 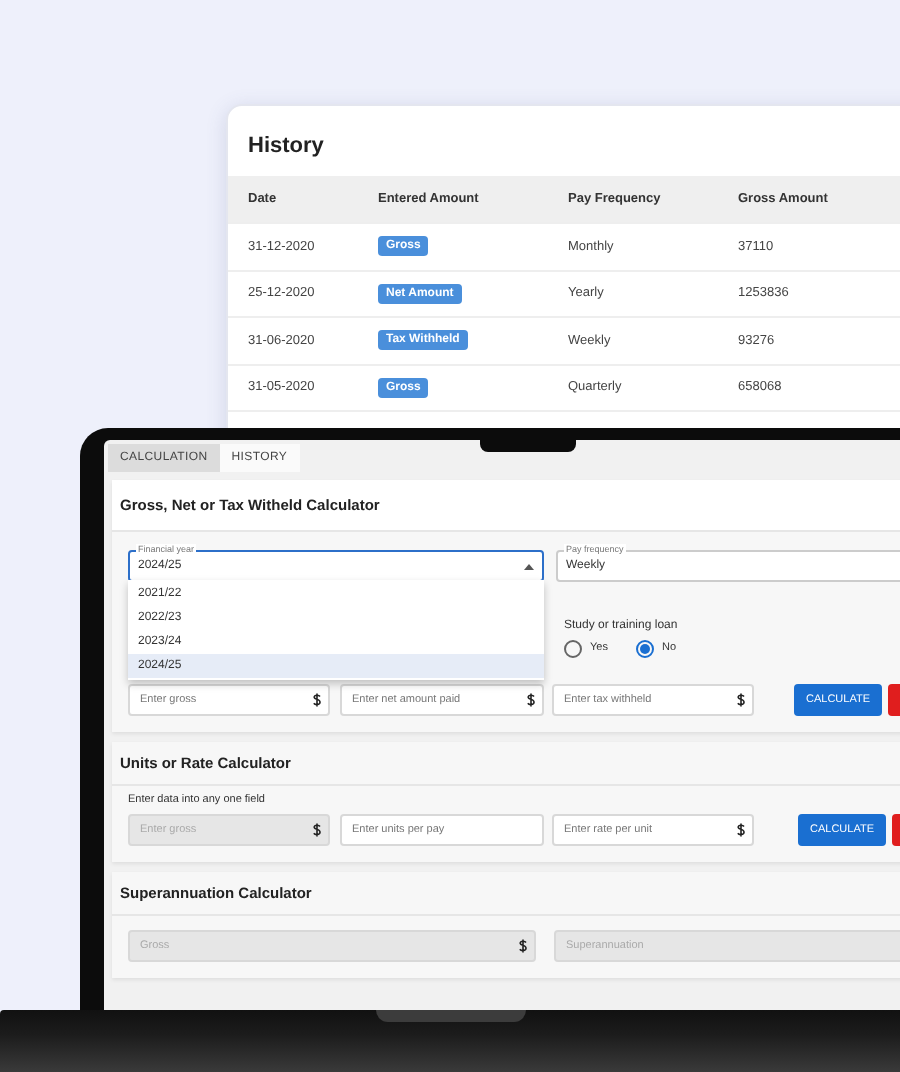 What do you see at coordinates (529, 566) in the screenshot?
I see `caret-icon` at bounding box center [529, 566].